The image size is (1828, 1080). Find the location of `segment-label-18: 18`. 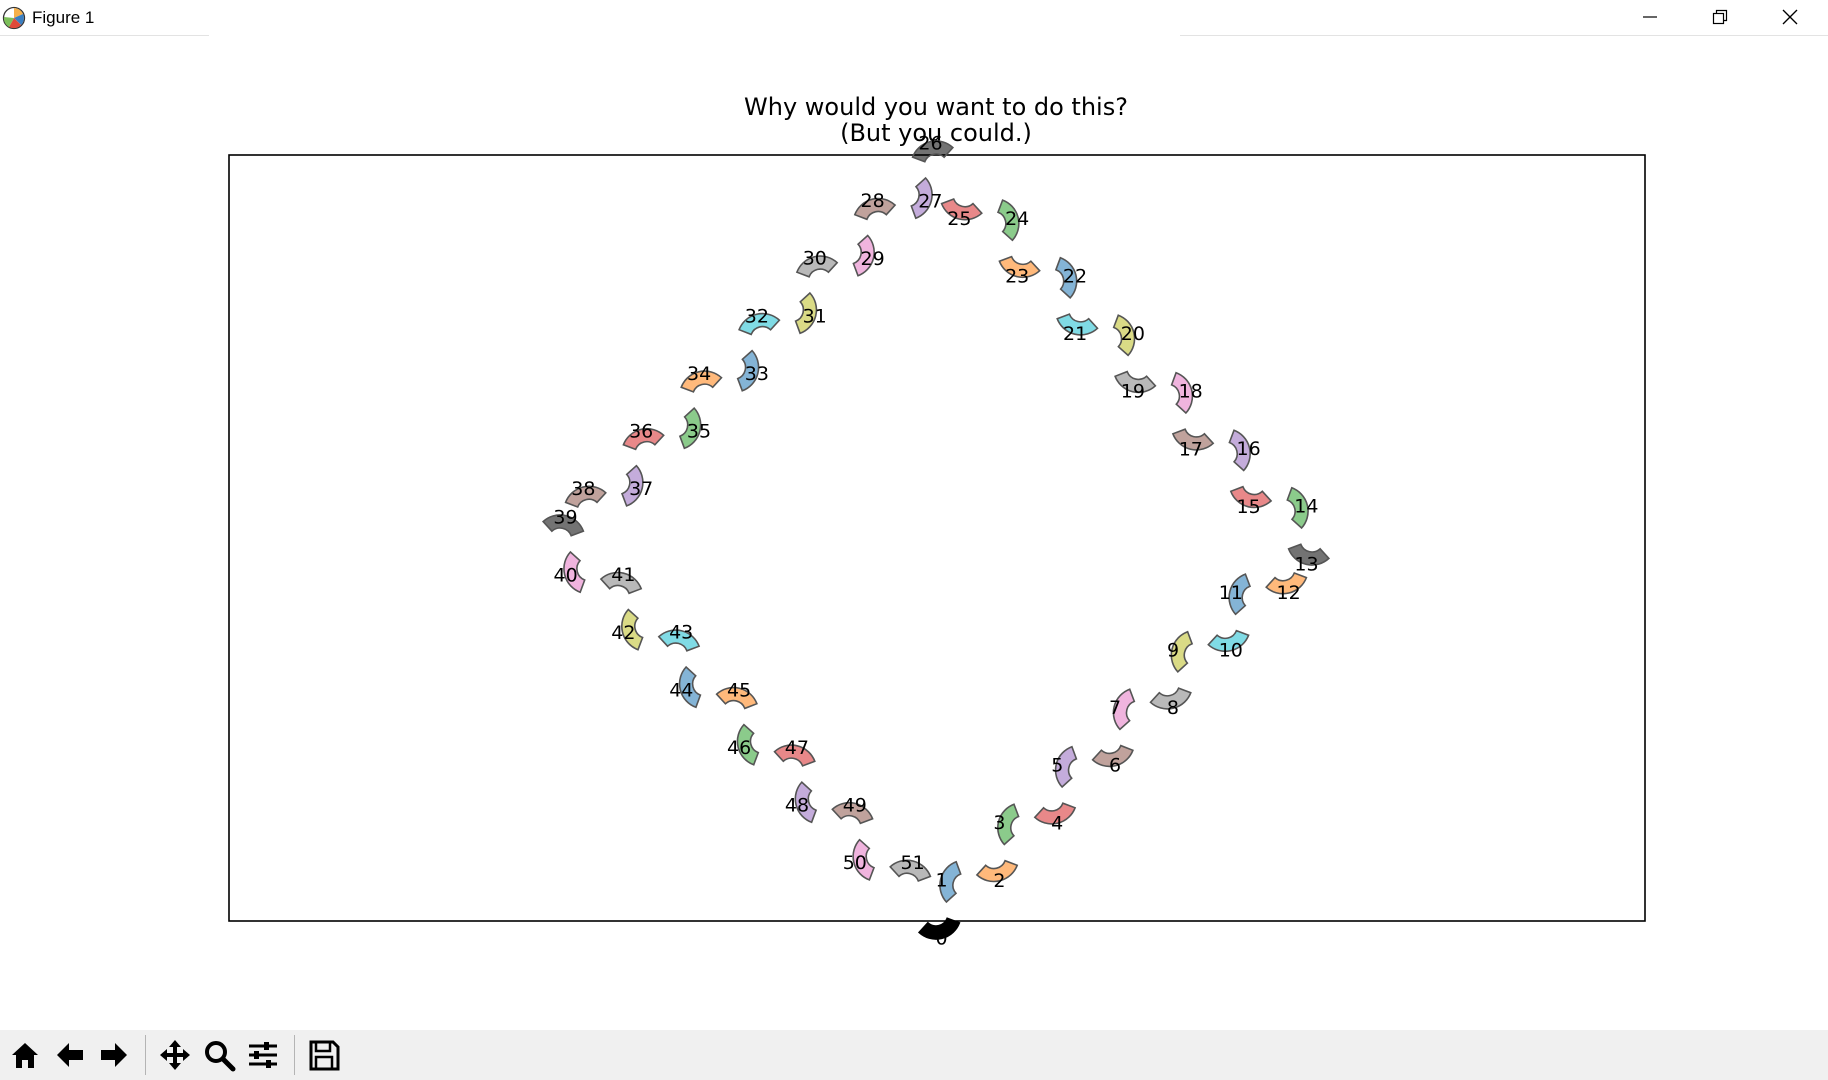

segment-label-18: 18 is located at coordinates (1191, 392).